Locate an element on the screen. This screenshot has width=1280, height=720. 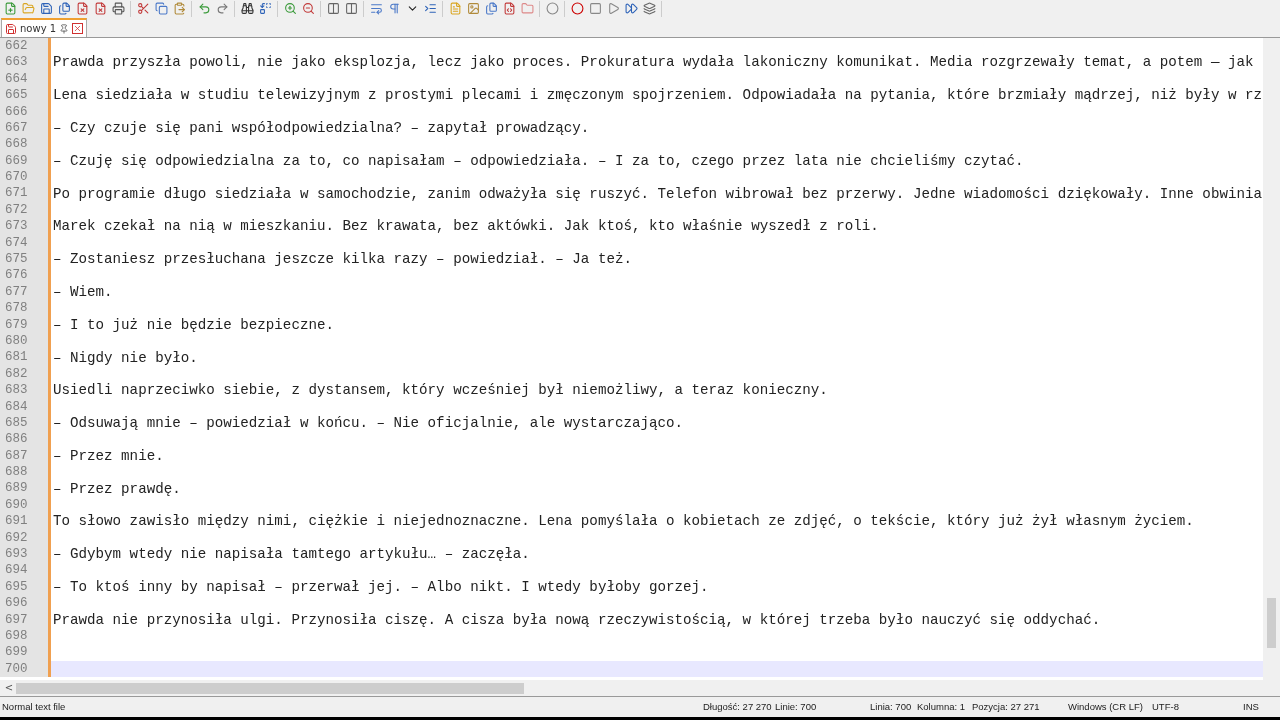
text-line: Usiedli naprzeciwko siebie, z dystansem, który wcześniej był niemożliwy, a teraz konieczny. is located at coordinates (440, 390).